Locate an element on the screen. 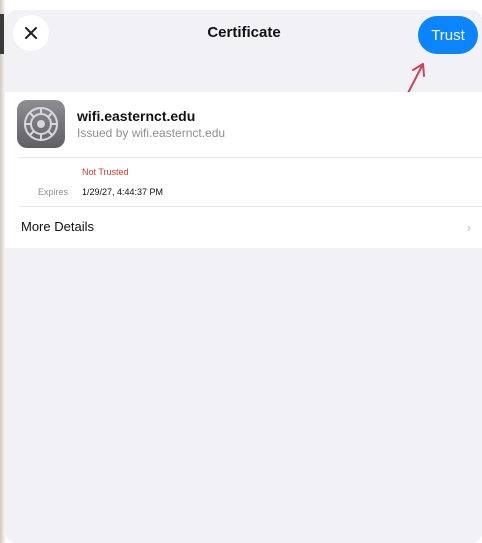  trust-button: Trust is located at coordinates (448, 35).